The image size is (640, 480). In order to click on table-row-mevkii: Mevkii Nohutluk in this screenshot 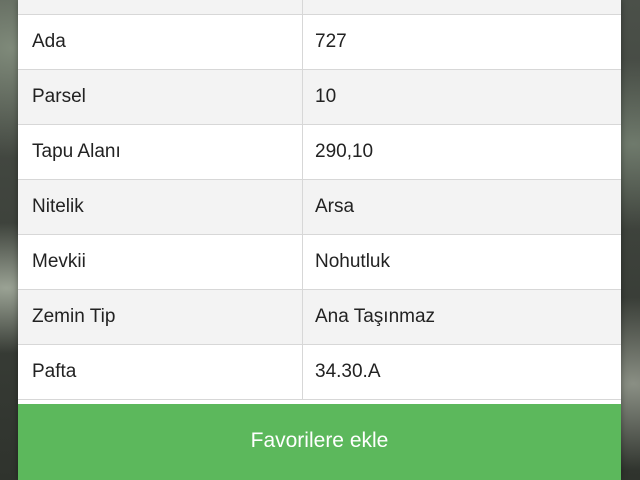, I will do `click(319, 262)`.